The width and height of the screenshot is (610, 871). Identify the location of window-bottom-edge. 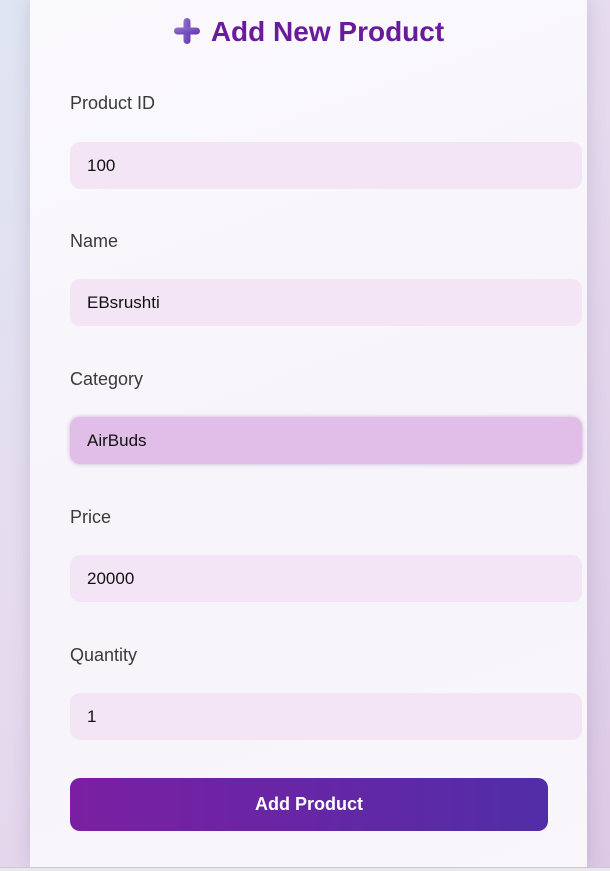
(305, 869).